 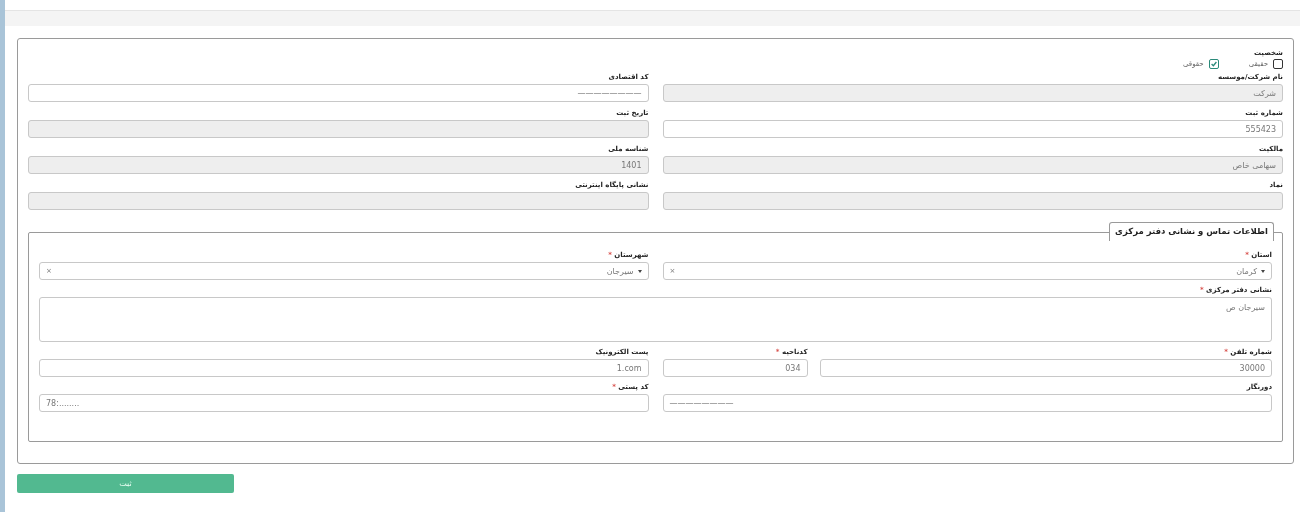 What do you see at coordinates (655, 319) in the screenshot?
I see `text-area: سیرجان ص` at bounding box center [655, 319].